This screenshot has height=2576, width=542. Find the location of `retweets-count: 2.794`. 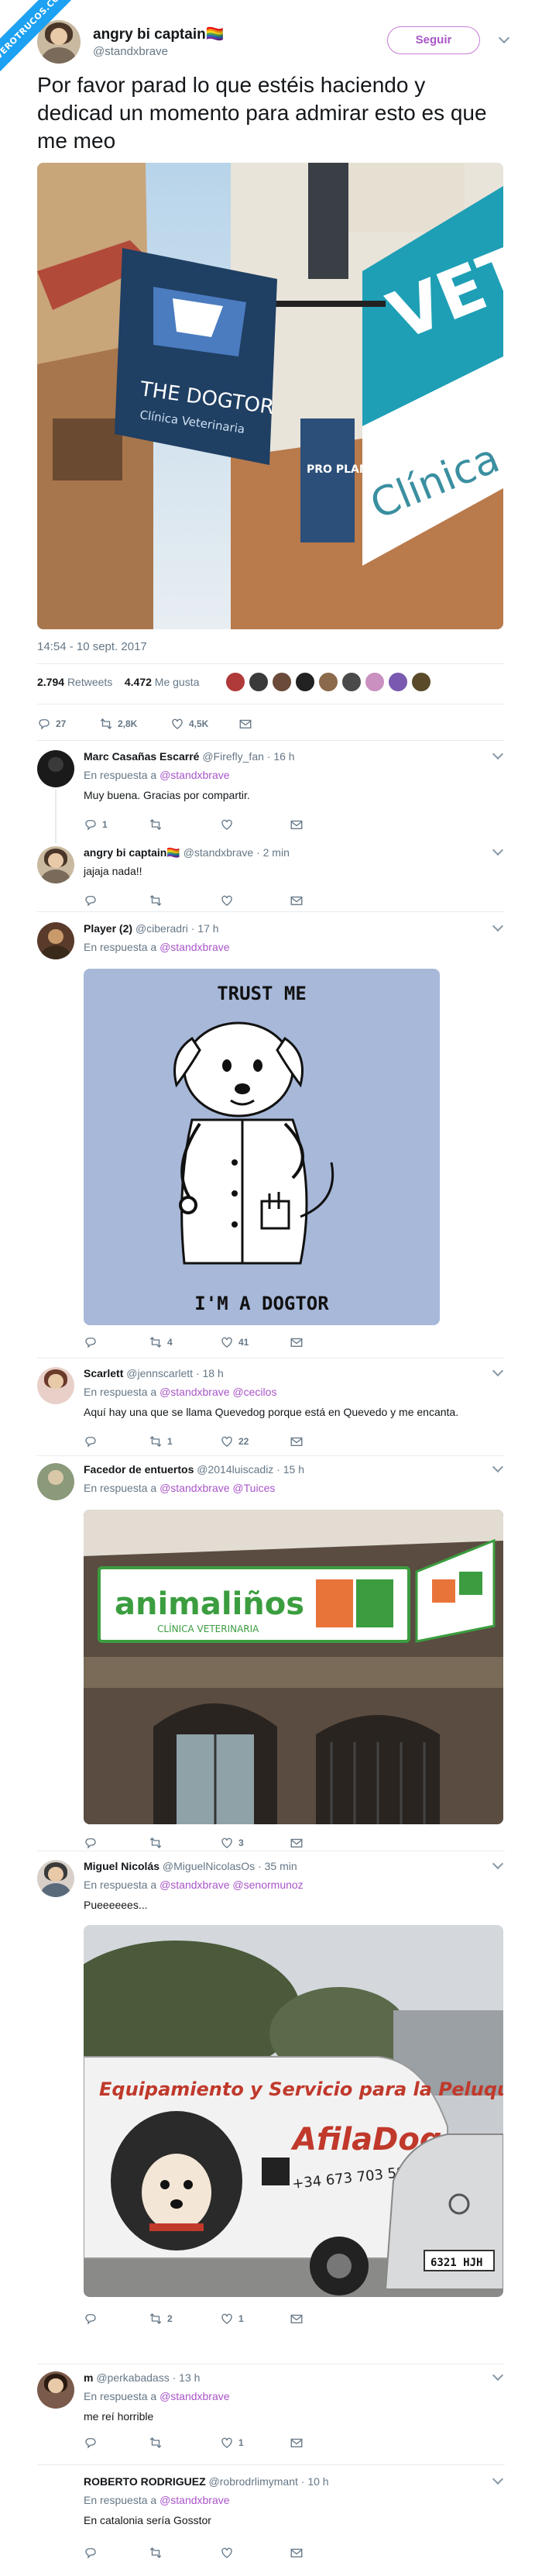

retweets-count: 2.794 is located at coordinates (51, 682).